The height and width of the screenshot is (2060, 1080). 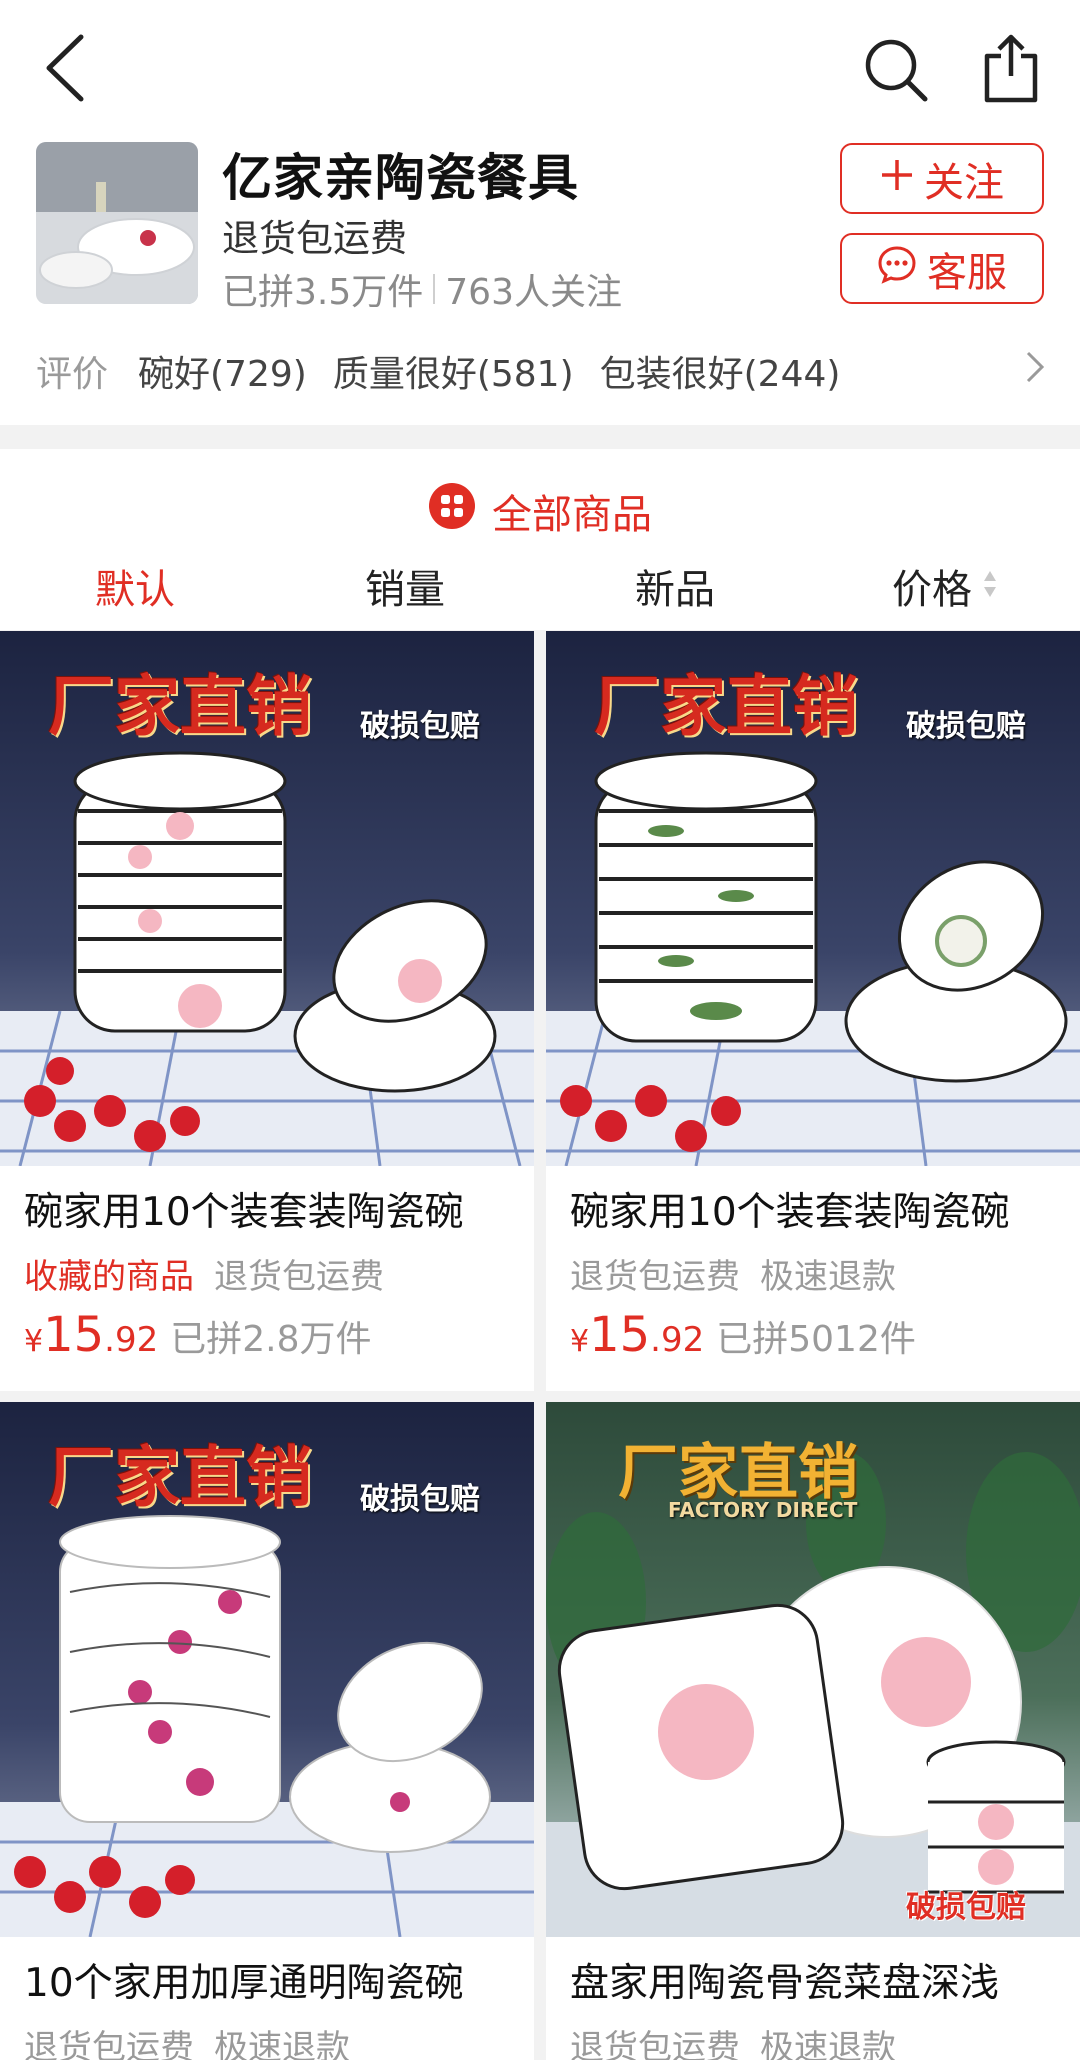 I want to click on shop-follower-count: 763人关注, so click(x=533, y=292).